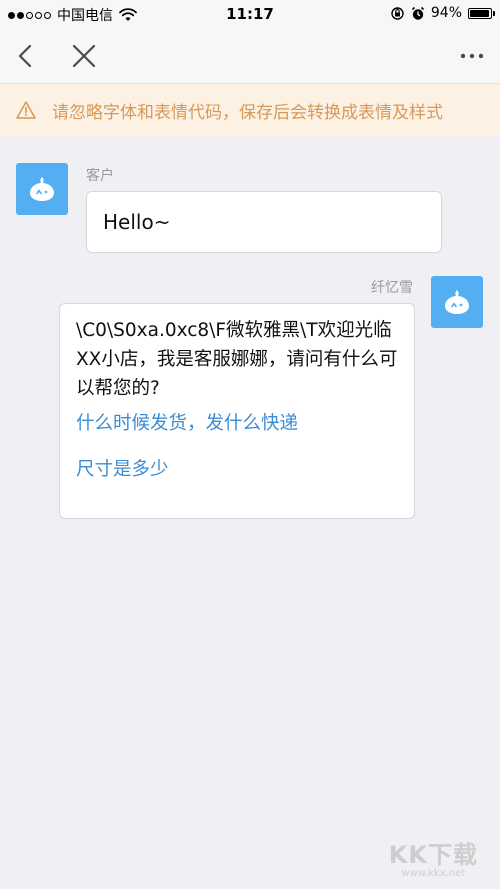 This screenshot has width=500, height=889. I want to click on message-text: Hello~, so click(137, 222).